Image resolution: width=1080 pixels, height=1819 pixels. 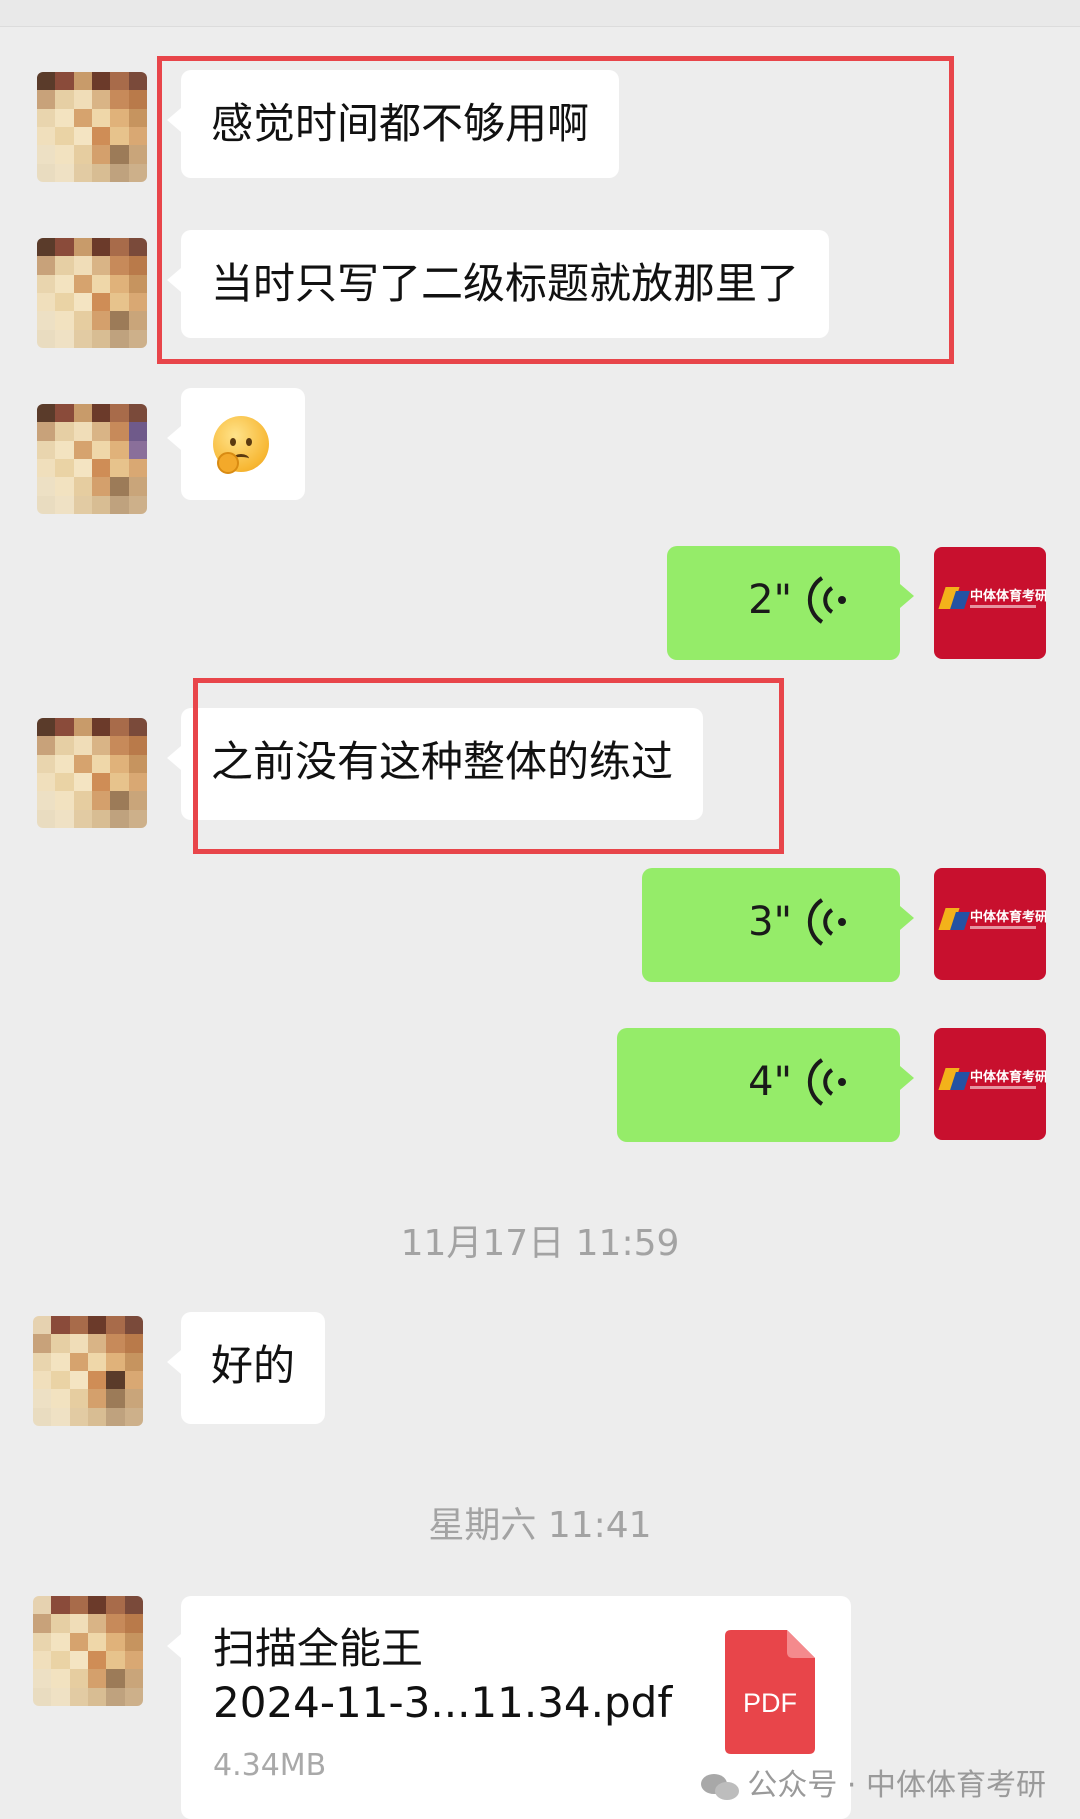 What do you see at coordinates (443, 1702) in the screenshot?
I see `file-name-line2: 2024-11-3...11.34.pdf` at bounding box center [443, 1702].